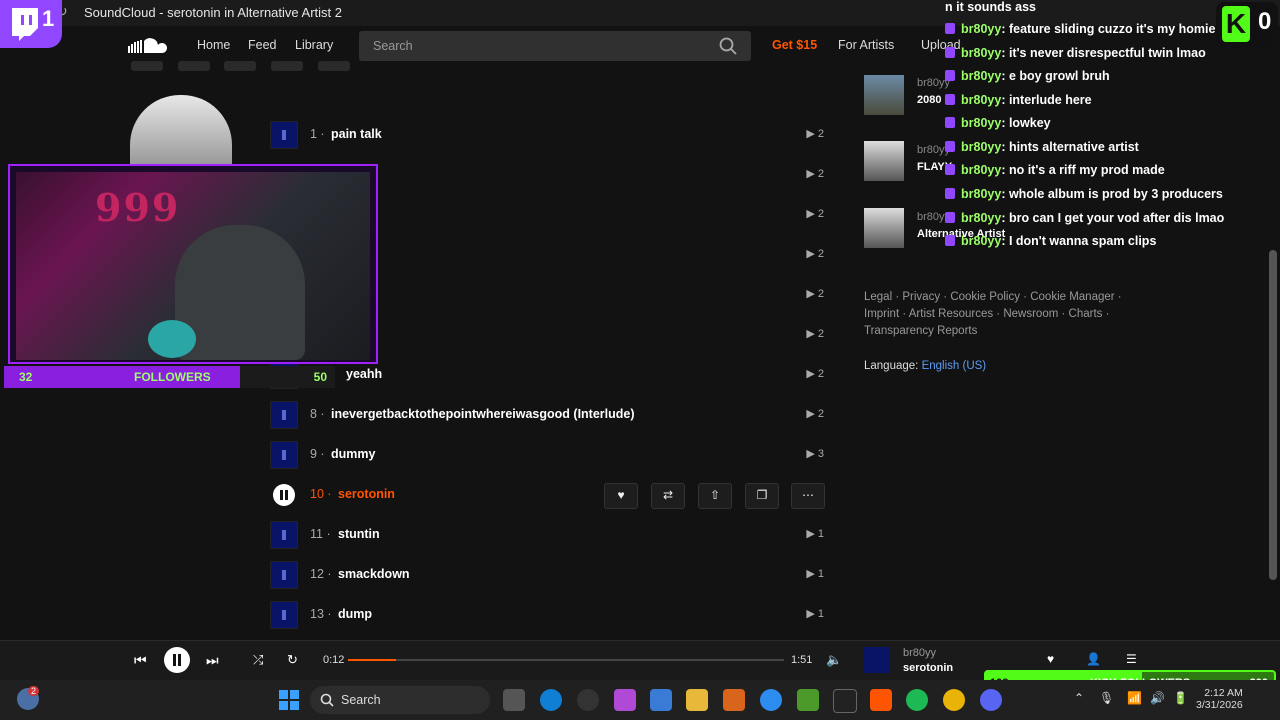  What do you see at coordinates (891, 366) in the screenshot?
I see `language-label: Language:` at bounding box center [891, 366].